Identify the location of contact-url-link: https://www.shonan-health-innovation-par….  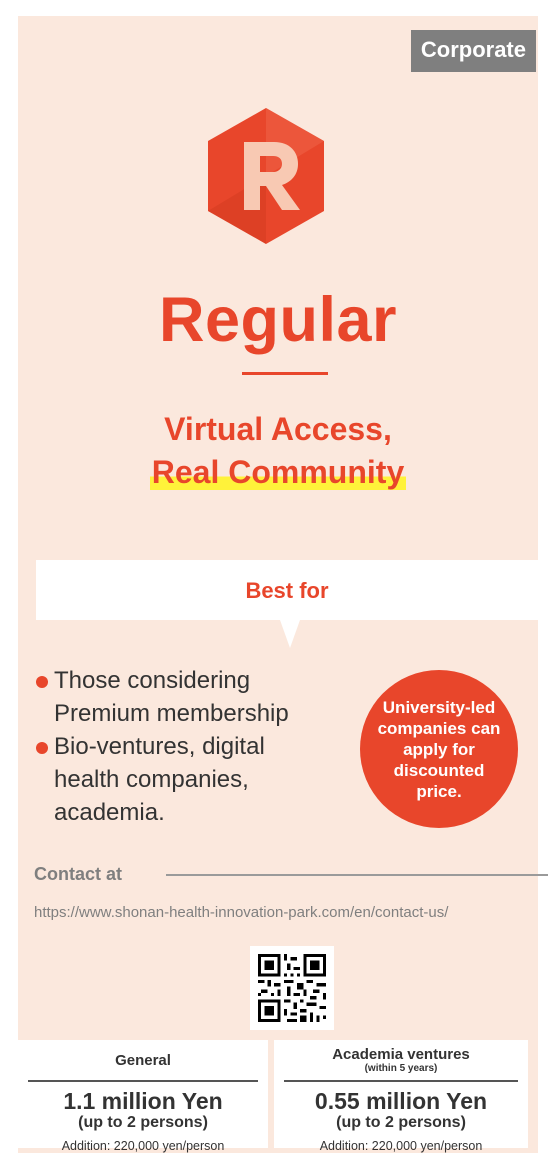
(241, 912).